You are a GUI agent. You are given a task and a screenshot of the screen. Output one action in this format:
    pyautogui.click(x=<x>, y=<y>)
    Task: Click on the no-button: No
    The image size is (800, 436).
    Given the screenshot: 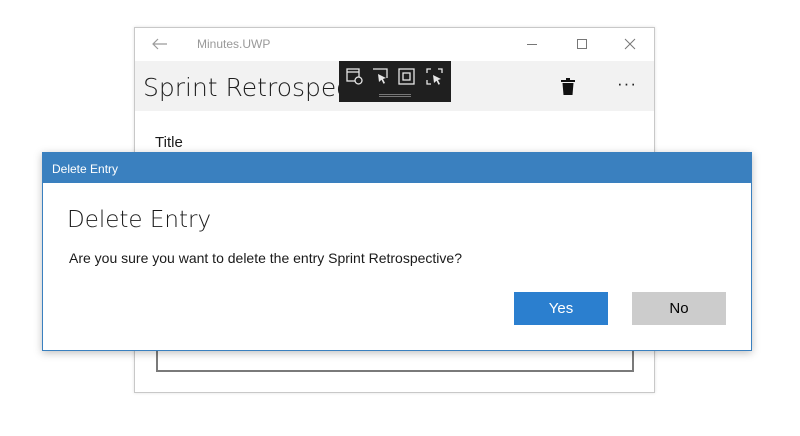 What is the action you would take?
    pyautogui.click(x=679, y=308)
    